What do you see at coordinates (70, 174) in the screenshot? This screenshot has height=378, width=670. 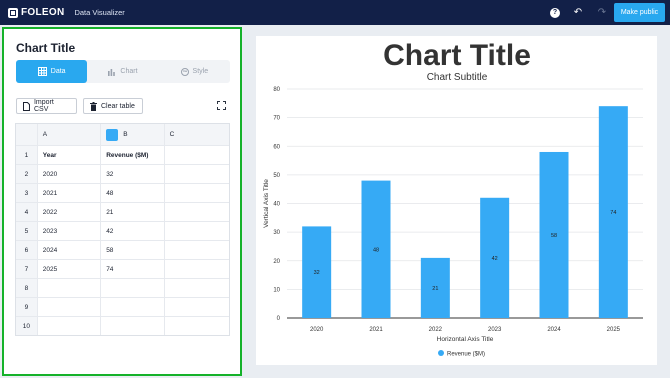 I see `cell: 2020` at bounding box center [70, 174].